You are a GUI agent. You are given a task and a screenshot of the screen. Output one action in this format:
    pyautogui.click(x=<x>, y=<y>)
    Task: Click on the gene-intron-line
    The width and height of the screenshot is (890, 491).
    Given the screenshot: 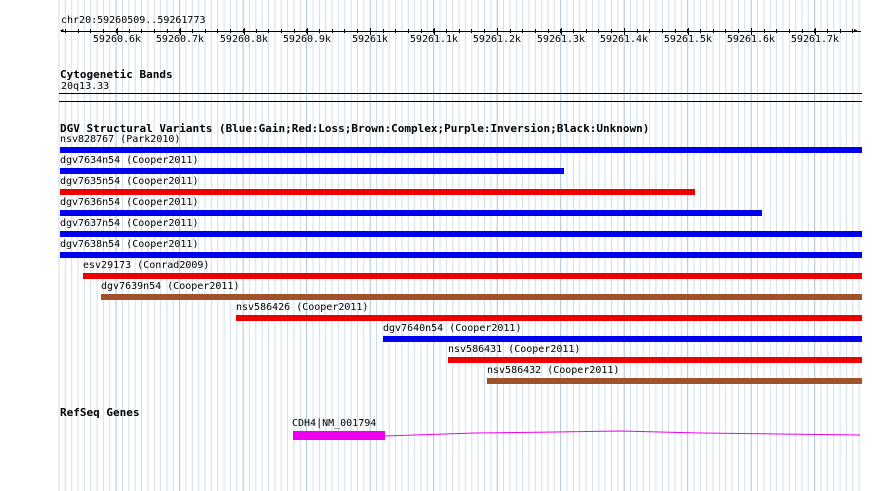 What is the action you would take?
    pyautogui.click(x=622, y=433)
    